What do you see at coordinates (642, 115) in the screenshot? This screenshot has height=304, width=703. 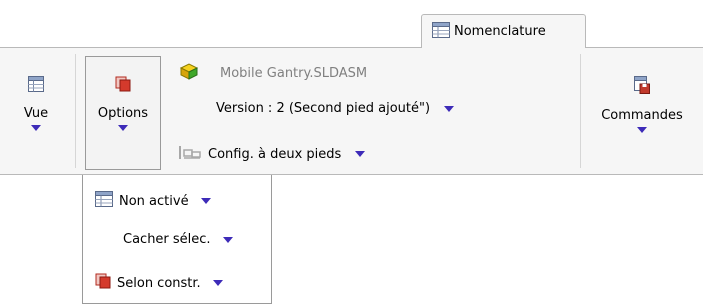 I see `commandes-label: Commandes` at bounding box center [642, 115].